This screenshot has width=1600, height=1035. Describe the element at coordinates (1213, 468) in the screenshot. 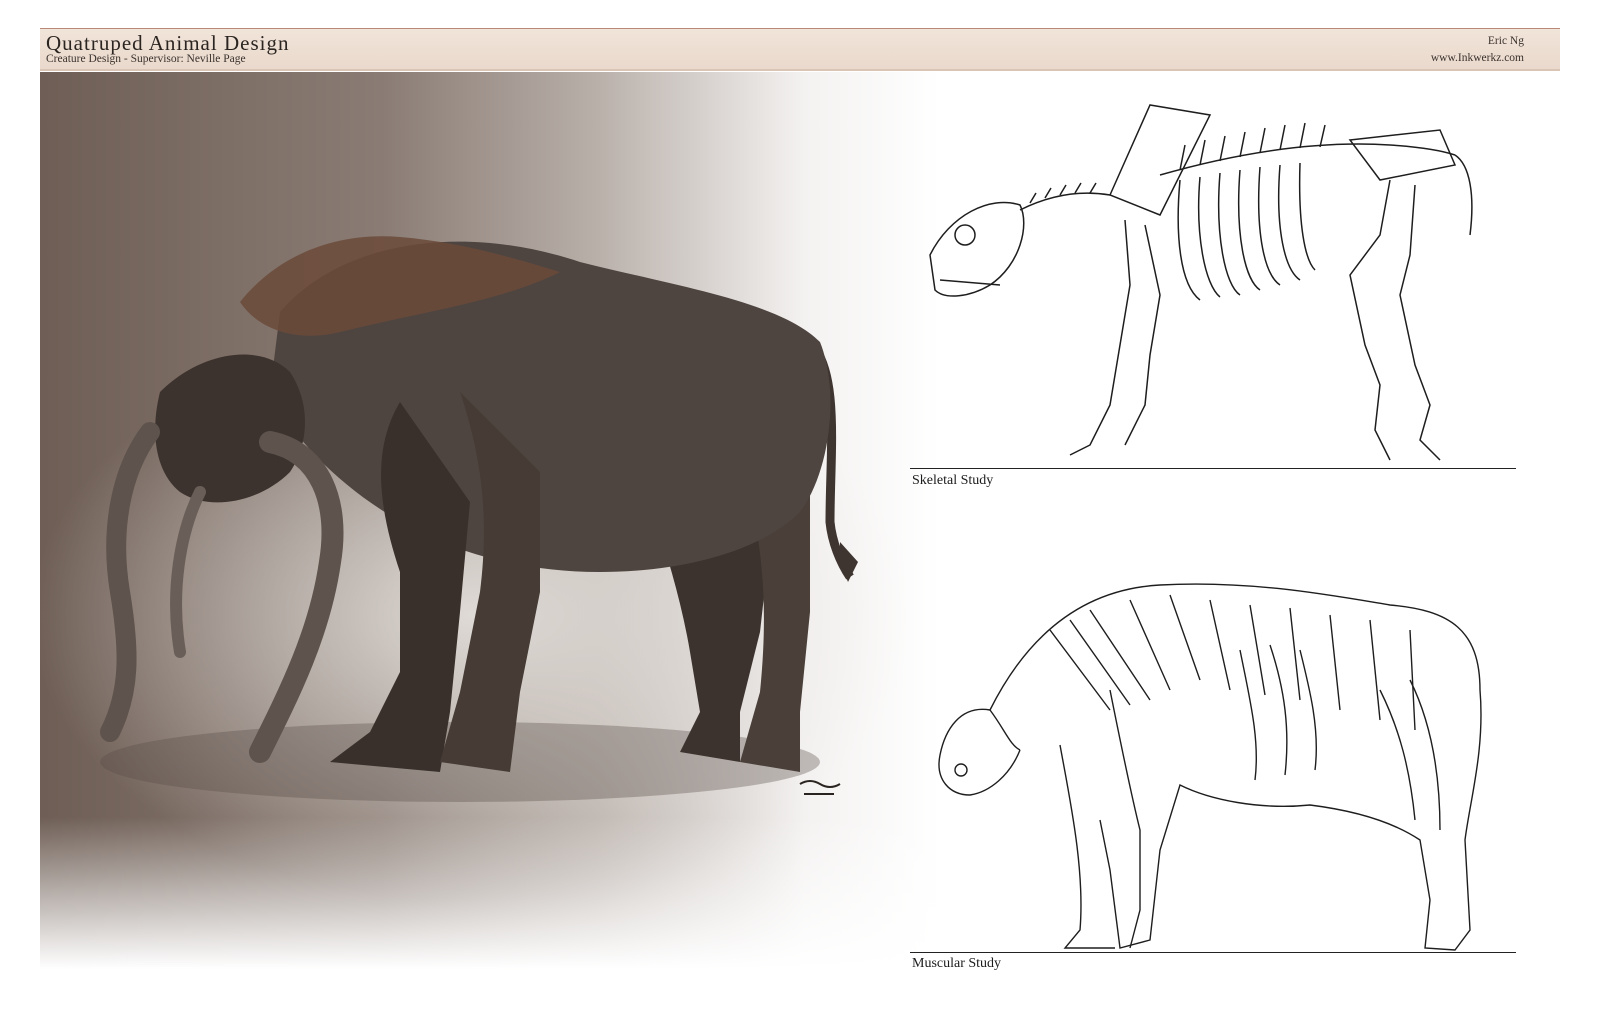

I see `skeletal-ground-line` at that location.